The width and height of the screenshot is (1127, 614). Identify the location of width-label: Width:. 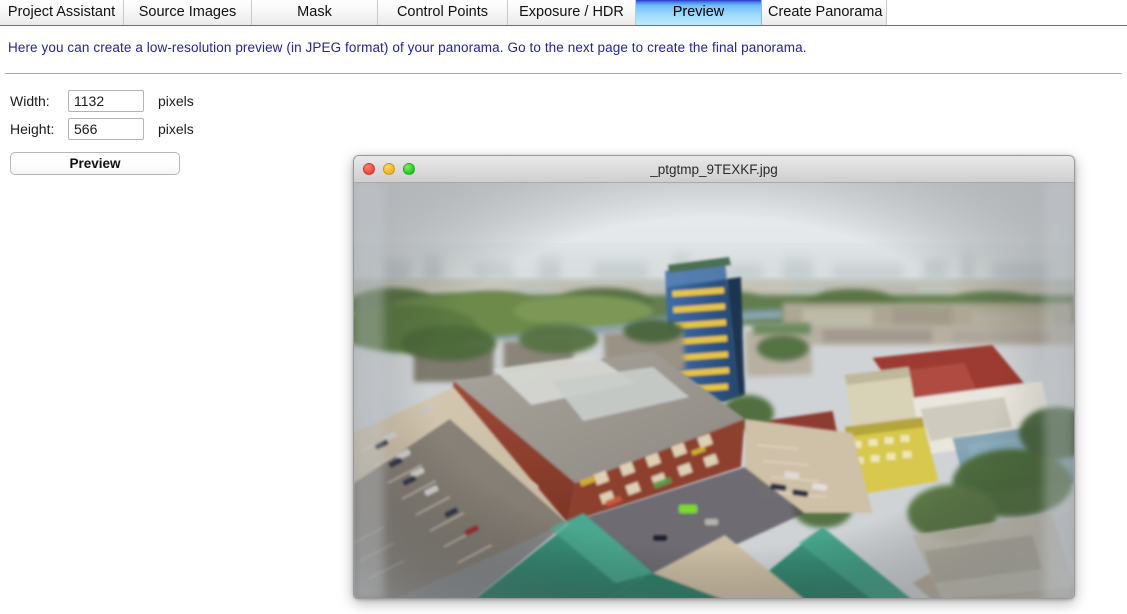
(30, 101).